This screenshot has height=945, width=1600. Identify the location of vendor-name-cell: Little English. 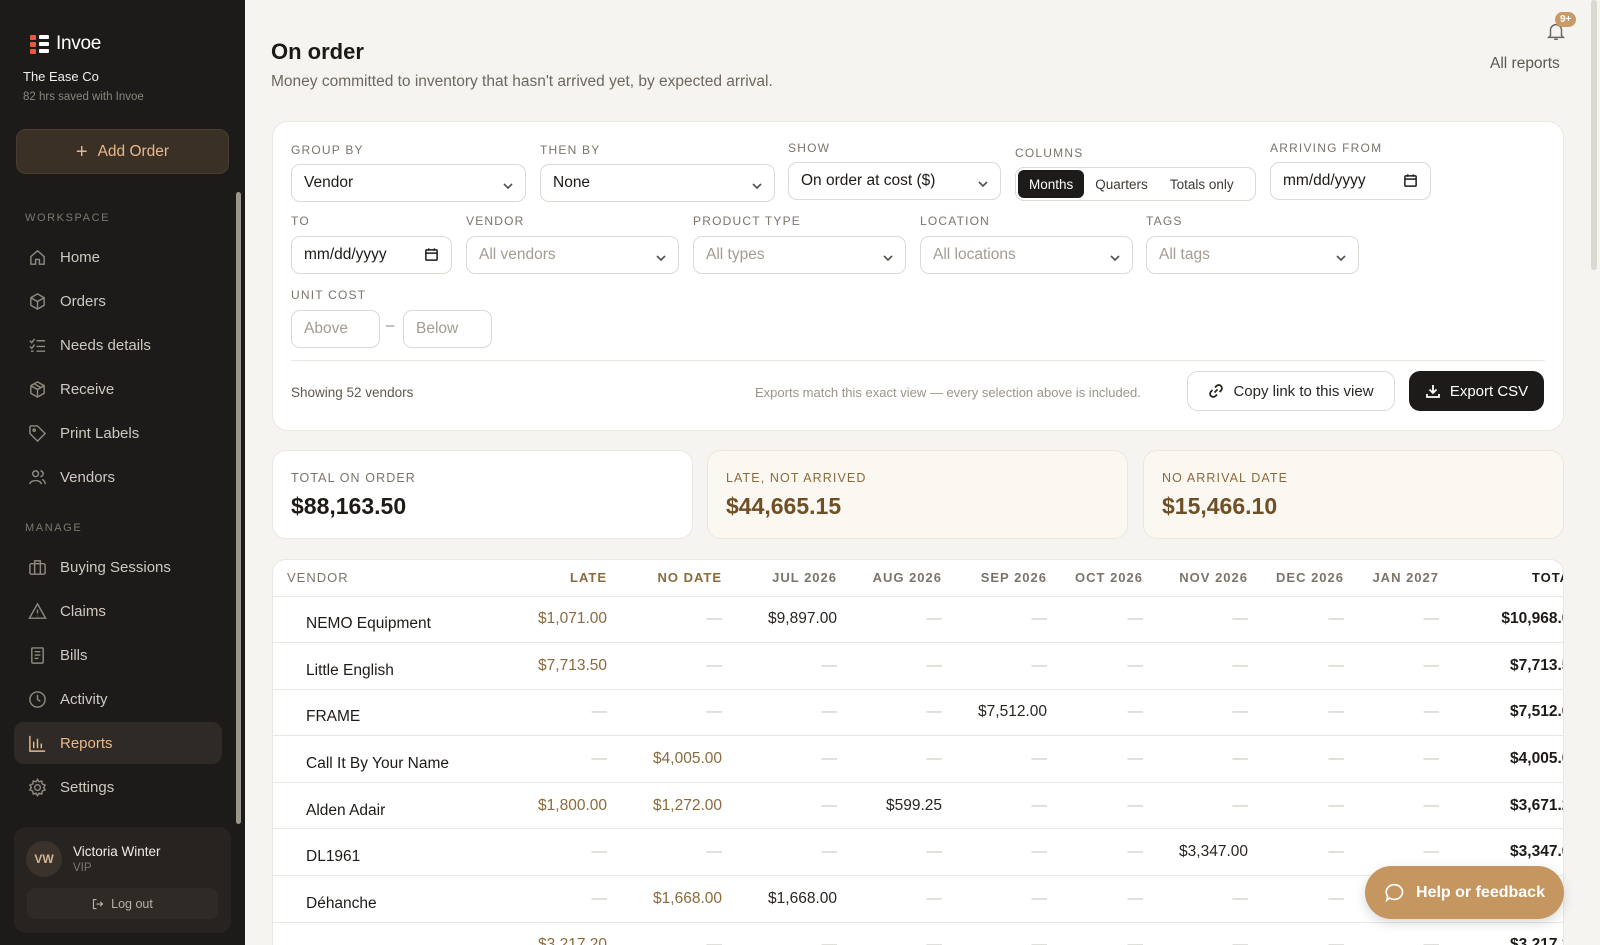
(388, 666).